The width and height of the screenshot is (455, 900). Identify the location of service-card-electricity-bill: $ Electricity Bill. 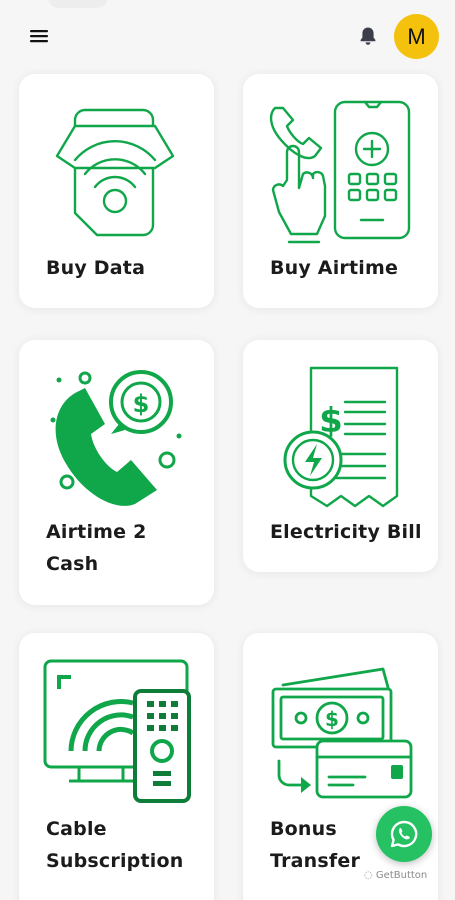
(340, 456).